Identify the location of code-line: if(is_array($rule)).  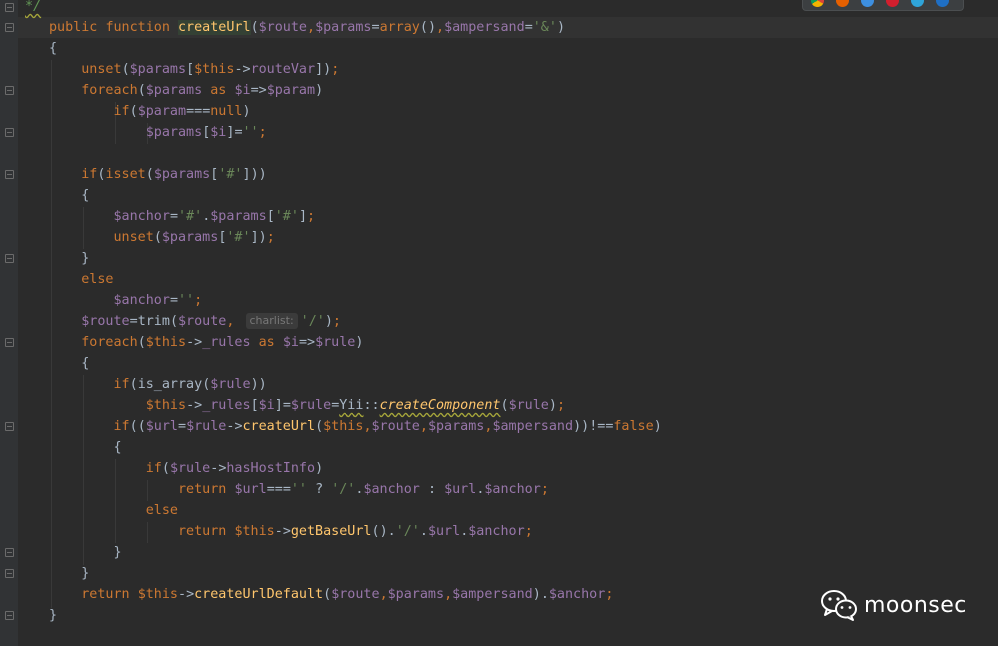
(158, 384).